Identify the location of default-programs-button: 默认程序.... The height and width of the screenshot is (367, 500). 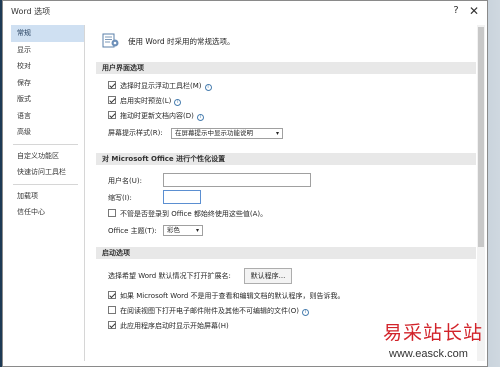
(268, 276).